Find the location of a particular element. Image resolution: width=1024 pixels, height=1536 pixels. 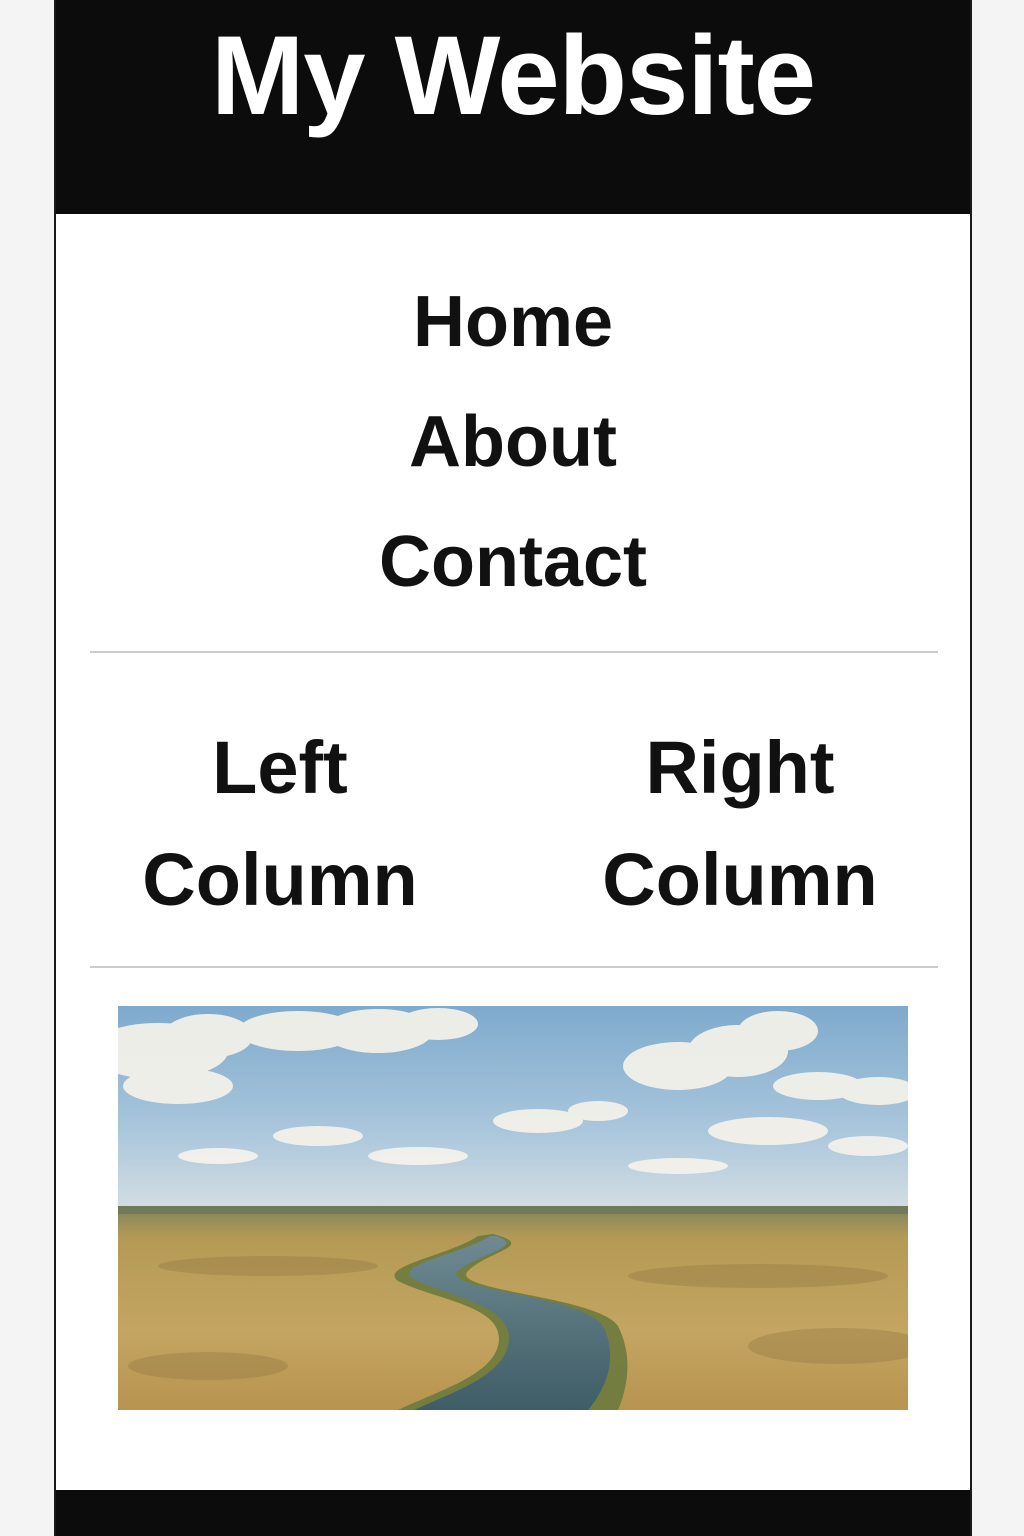

site-footer is located at coordinates (513, 1513).